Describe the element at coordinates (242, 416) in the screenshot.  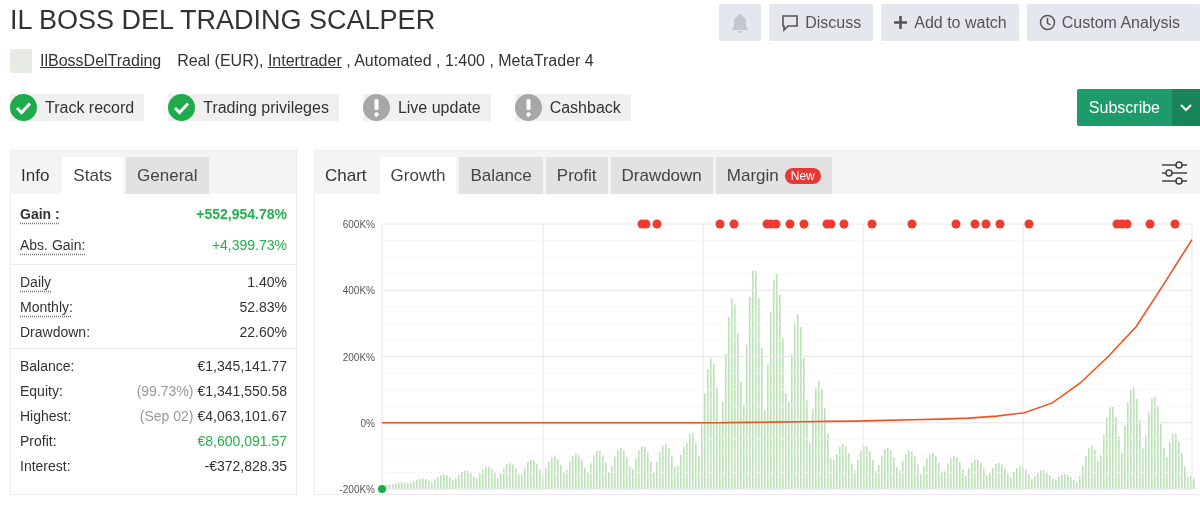
I see `stat-value: €4,063,101.67` at that location.